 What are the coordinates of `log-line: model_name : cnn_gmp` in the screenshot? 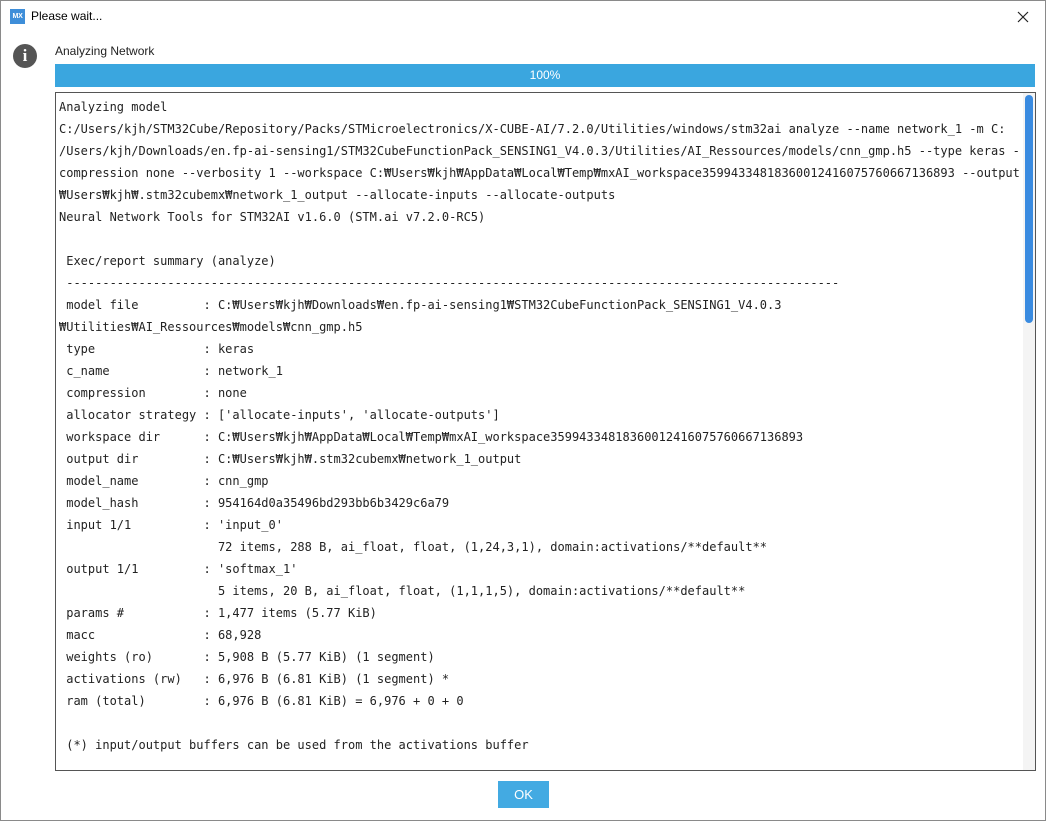 It's located at (164, 481).